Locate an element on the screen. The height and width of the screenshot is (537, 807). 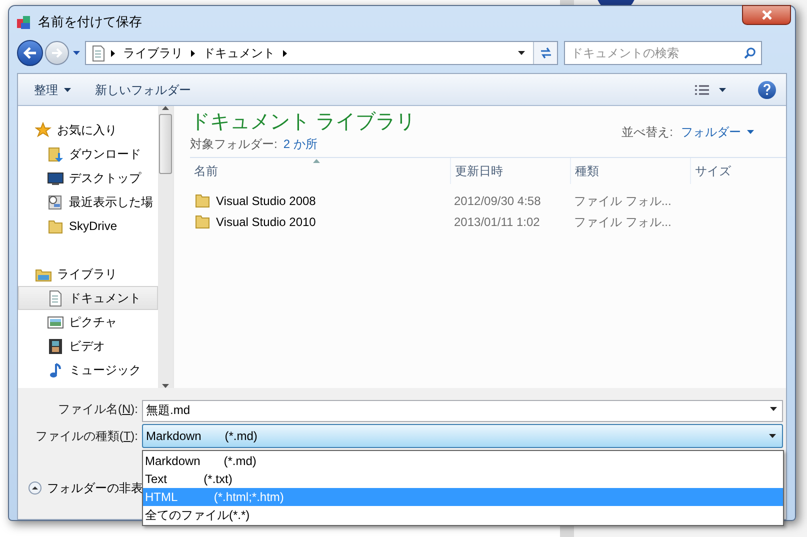
column-header: サイズ is located at coordinates (730, 171).